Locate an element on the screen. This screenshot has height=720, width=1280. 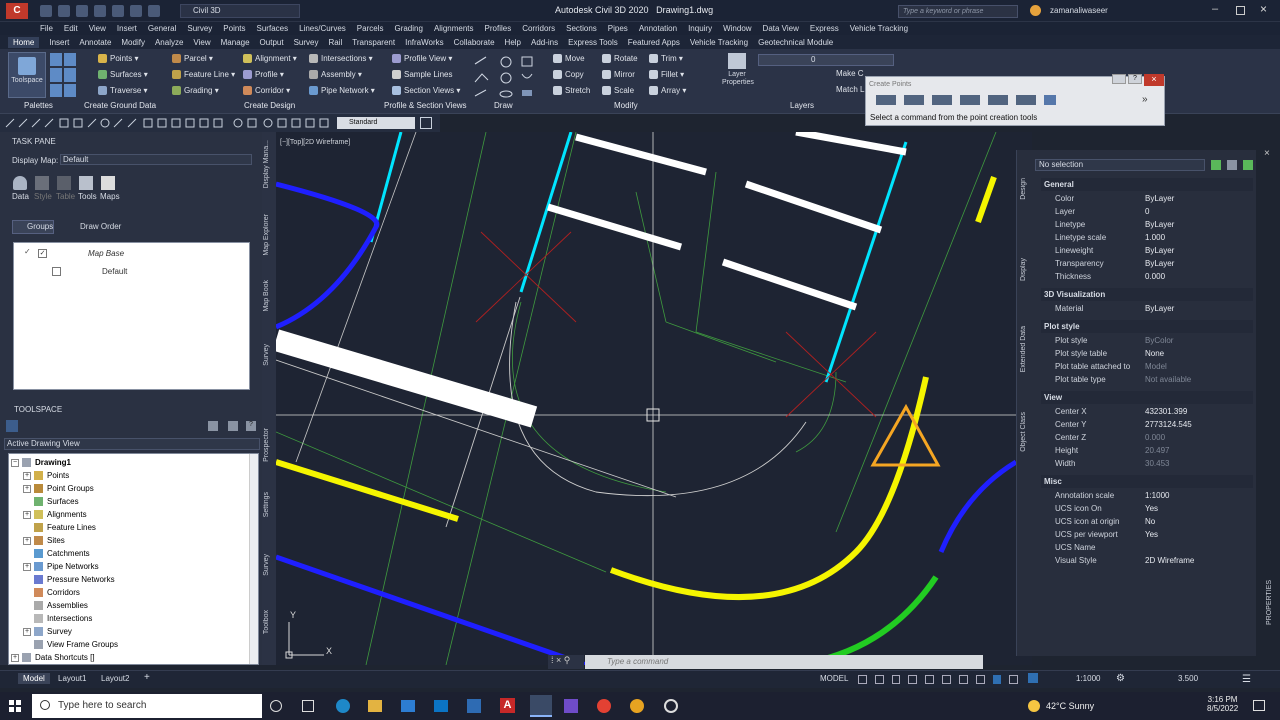
corridor-button: Corridor ▾ is located at coordinates (266, 91).